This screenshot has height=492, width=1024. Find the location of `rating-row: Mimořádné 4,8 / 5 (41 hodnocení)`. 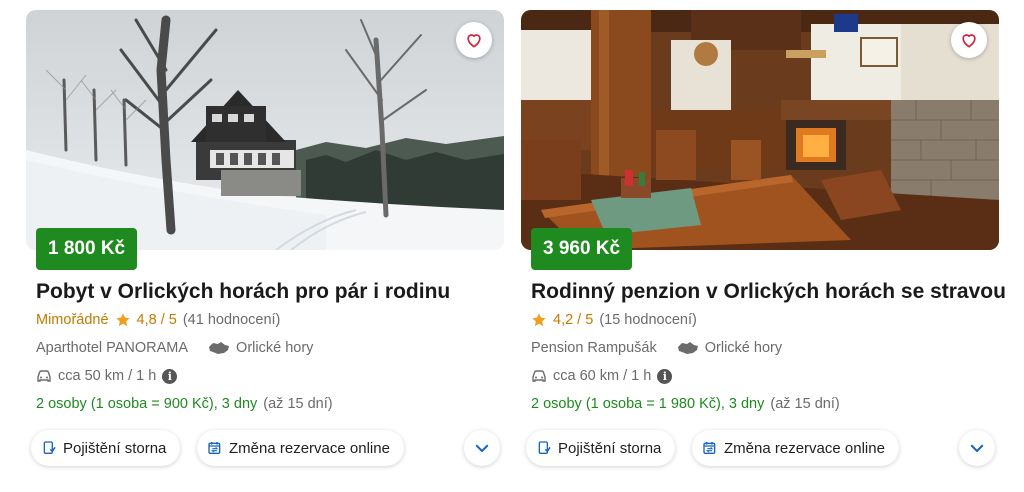

rating-row: Mimořádné 4,8 / 5 (41 hodnocení) is located at coordinates (158, 320).